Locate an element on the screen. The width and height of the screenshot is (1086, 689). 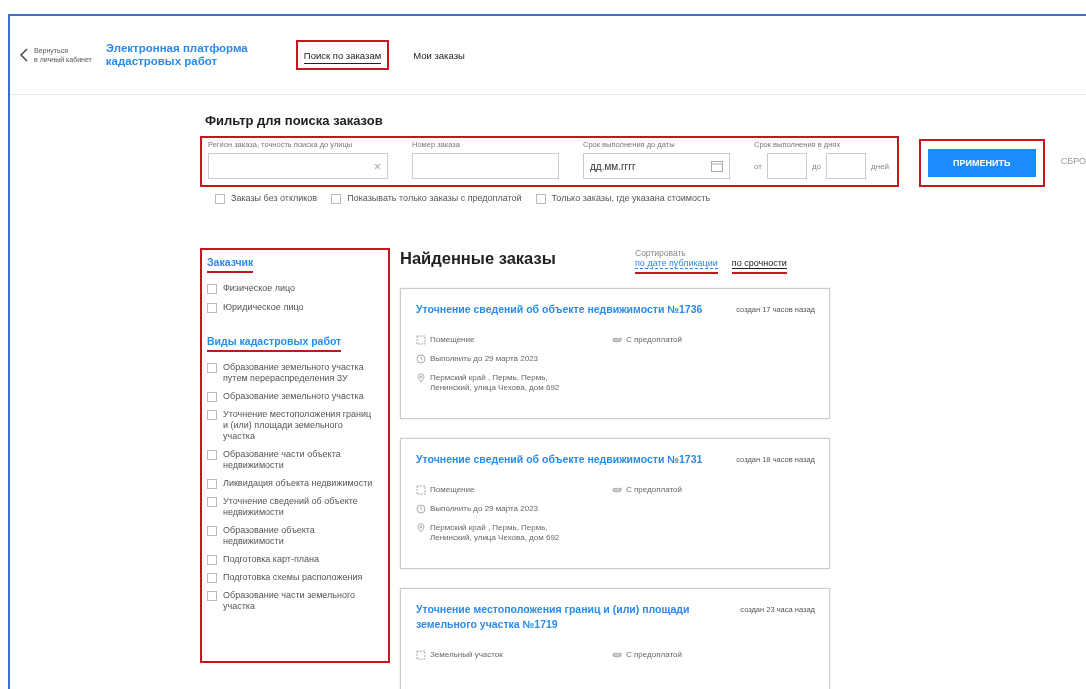
section-heading: Заказчик is located at coordinates (230, 264).